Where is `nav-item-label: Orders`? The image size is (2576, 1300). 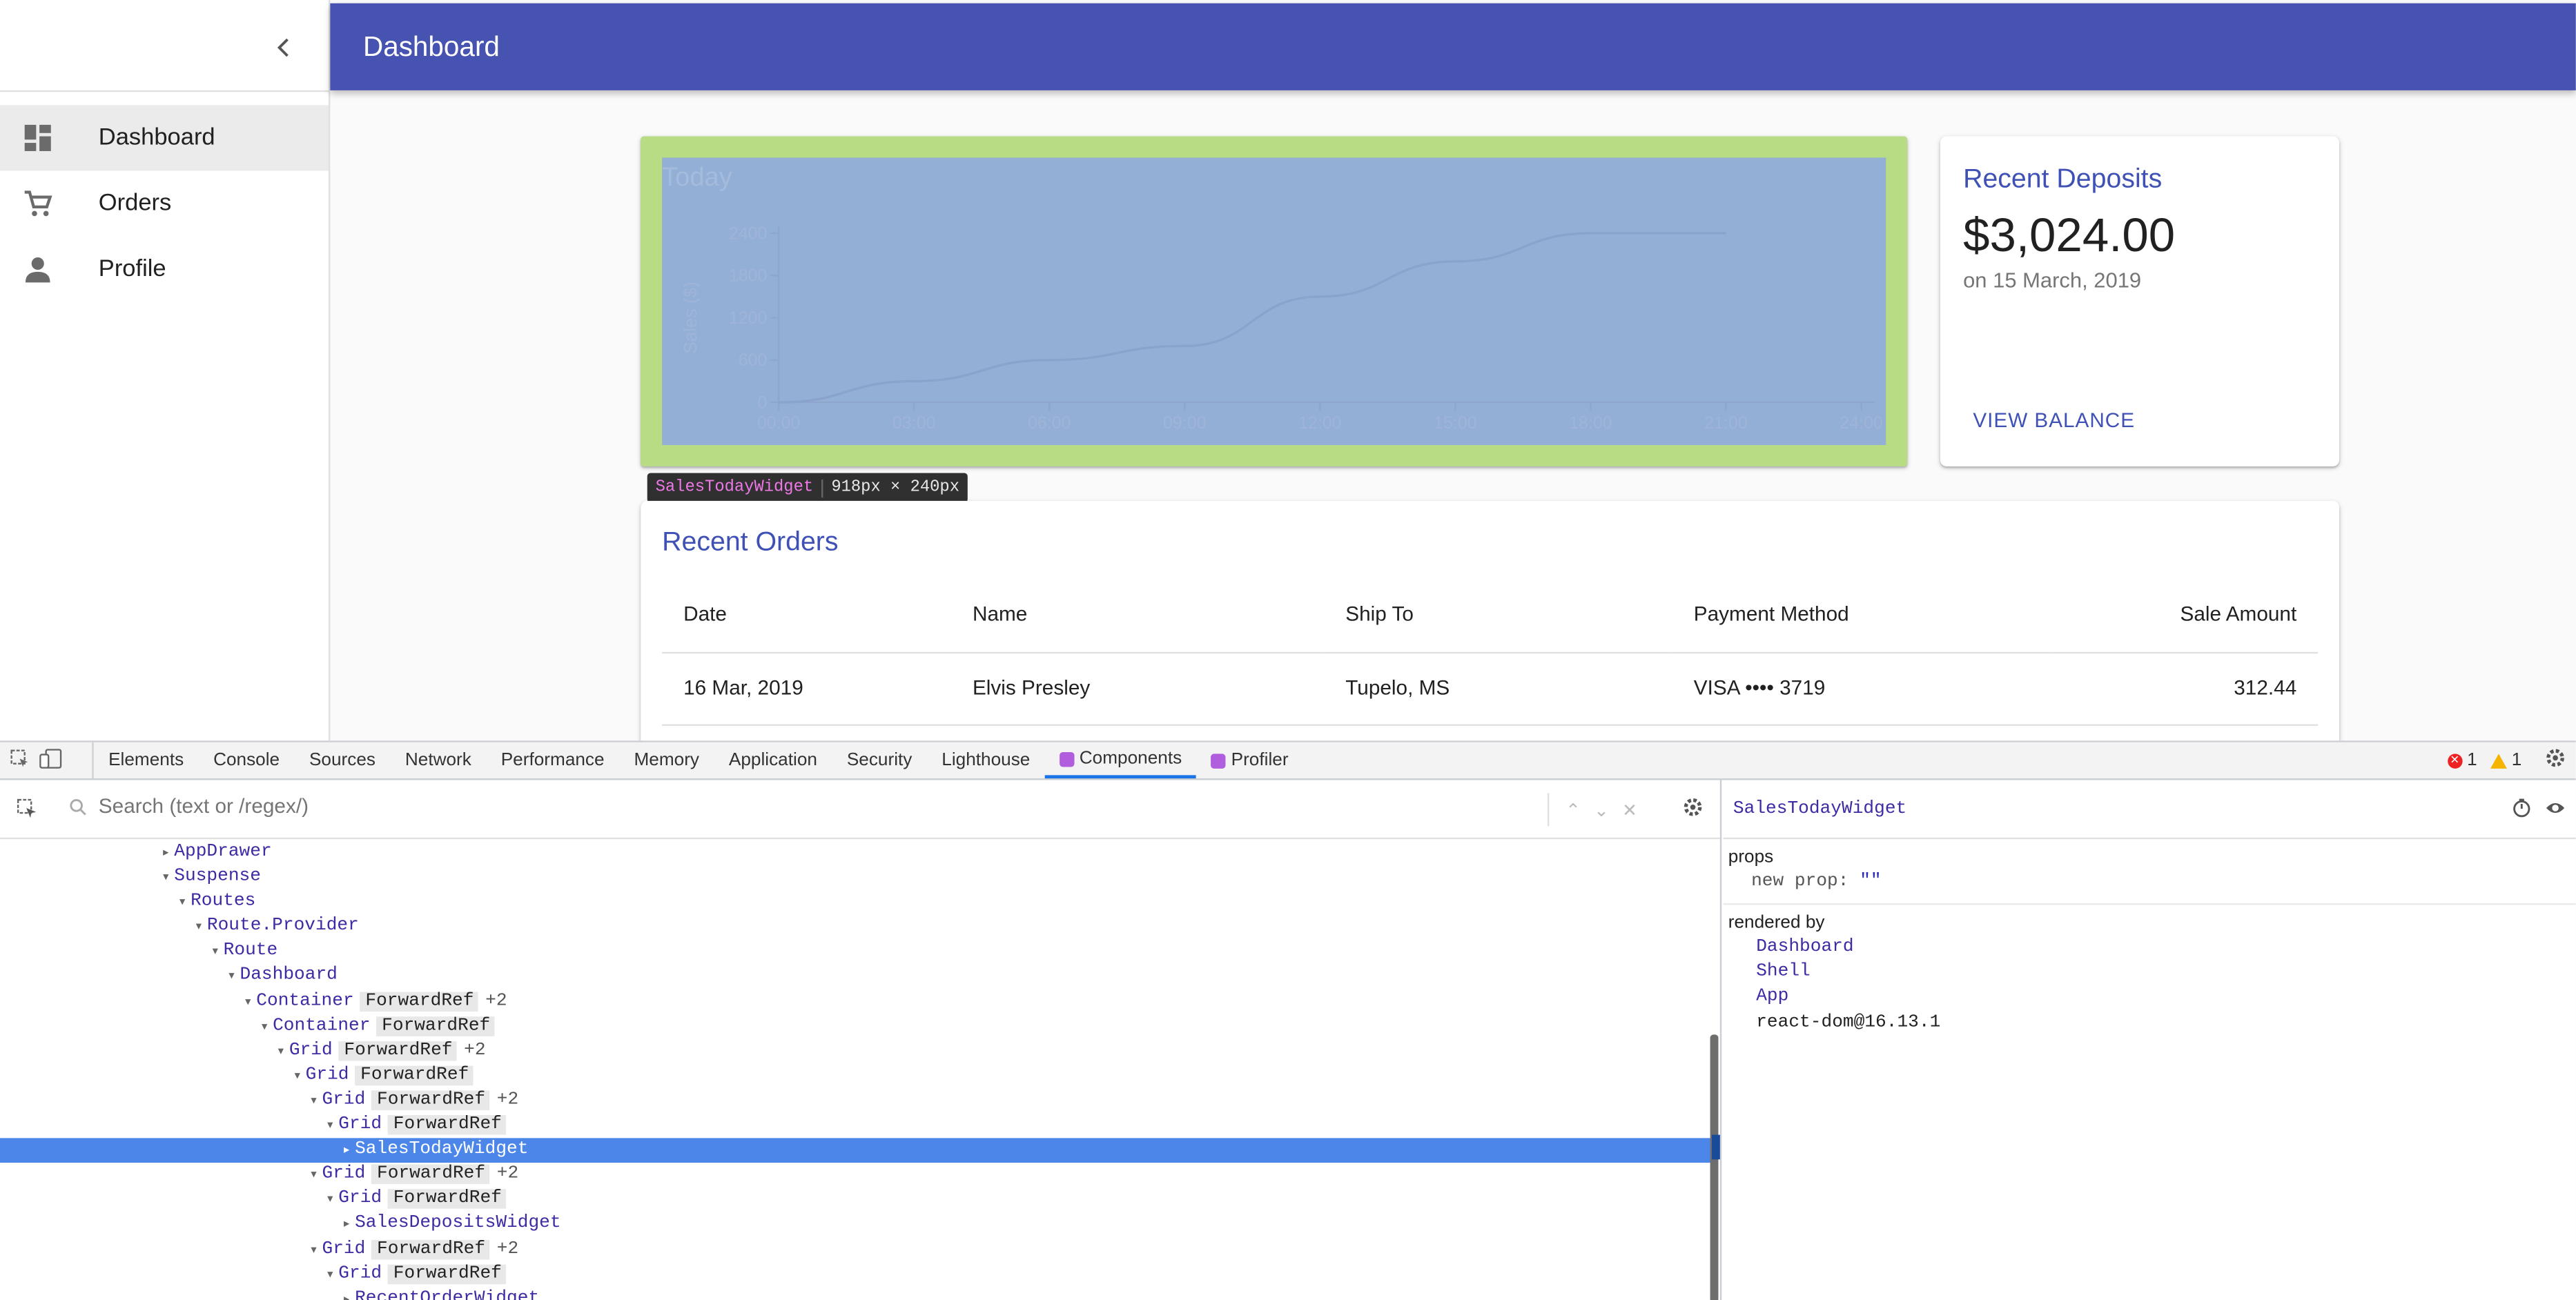 nav-item-label: Orders is located at coordinates (135, 203).